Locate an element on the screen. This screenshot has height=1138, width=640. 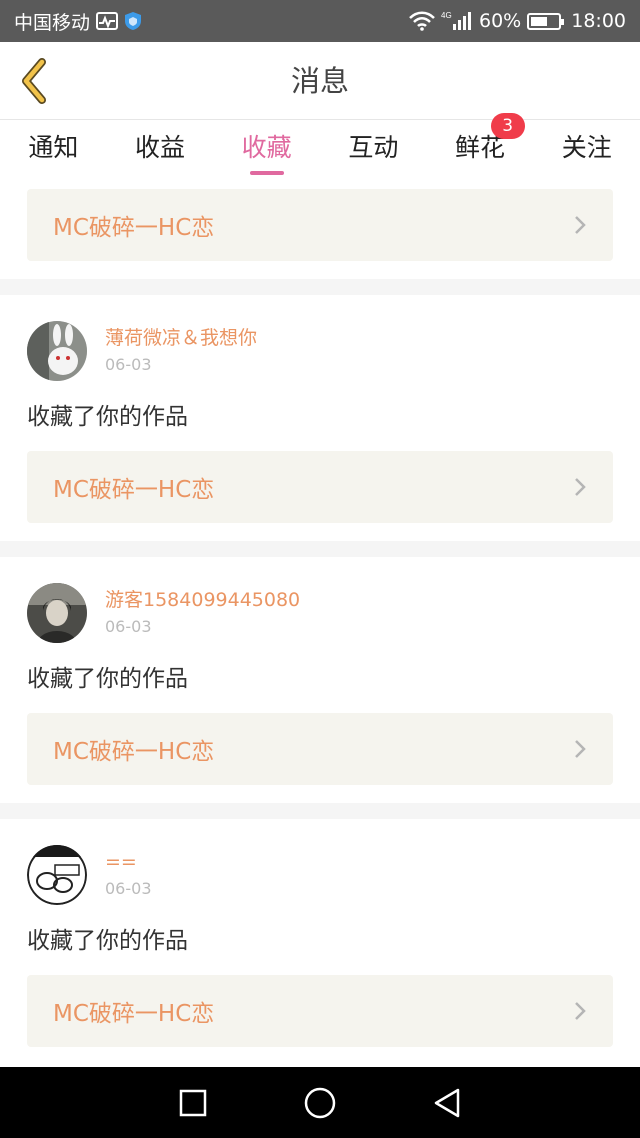
status-bar: 中国移动 4G 60% 18:00 is located at coordinates (320, 21).